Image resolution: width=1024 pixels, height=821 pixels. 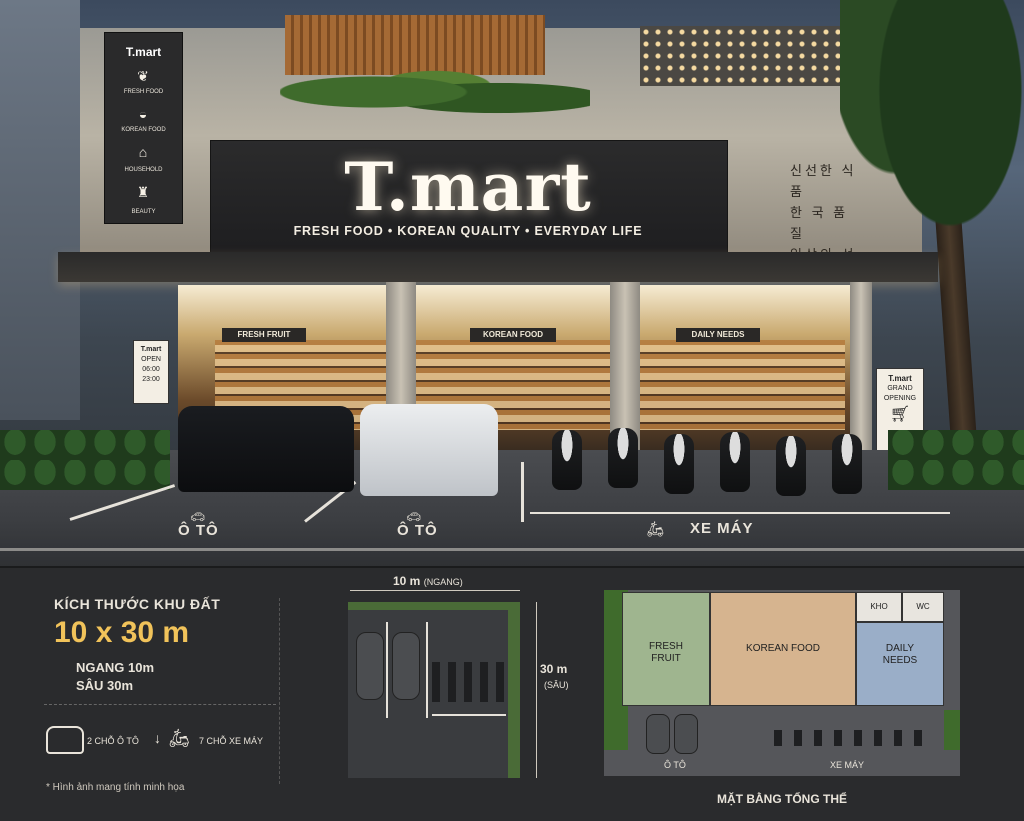 I want to click on land-depth: SÂU 30m, so click(x=105, y=685).